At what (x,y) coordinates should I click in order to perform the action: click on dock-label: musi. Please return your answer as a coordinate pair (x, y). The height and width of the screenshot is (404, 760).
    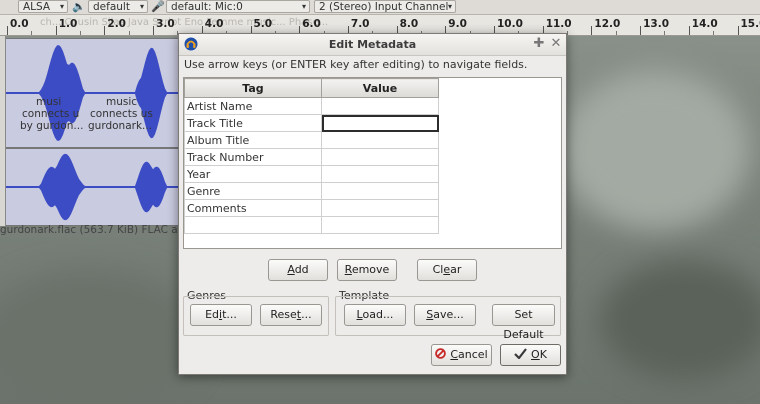
    Looking at the image, I should click on (49, 102).